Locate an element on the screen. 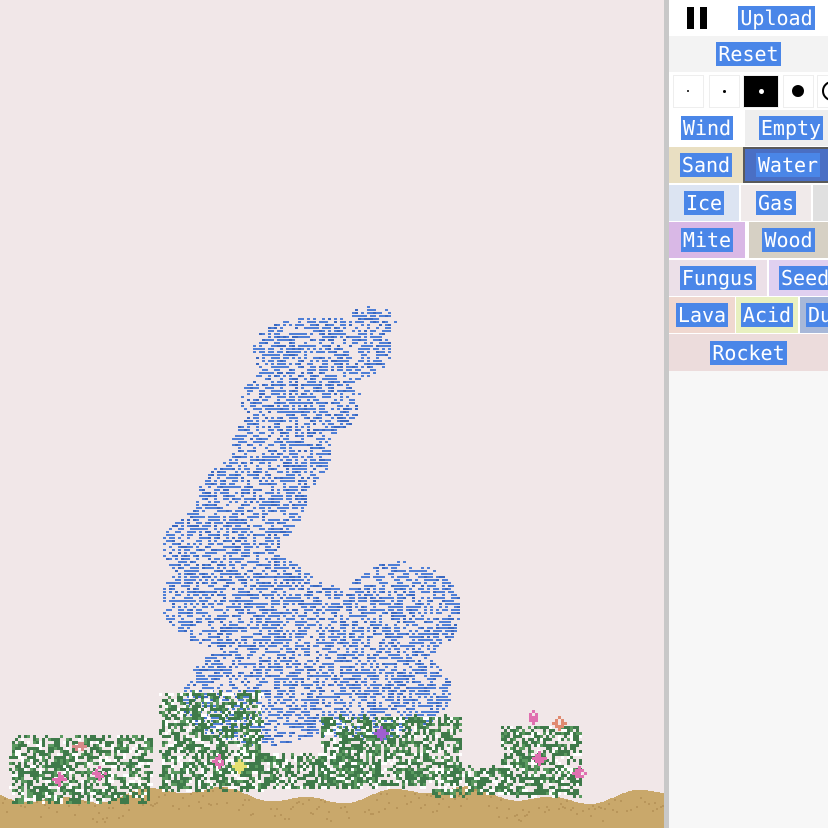 This screenshot has height=828, width=828. element-seed-cell: Seed is located at coordinates (798, 278).